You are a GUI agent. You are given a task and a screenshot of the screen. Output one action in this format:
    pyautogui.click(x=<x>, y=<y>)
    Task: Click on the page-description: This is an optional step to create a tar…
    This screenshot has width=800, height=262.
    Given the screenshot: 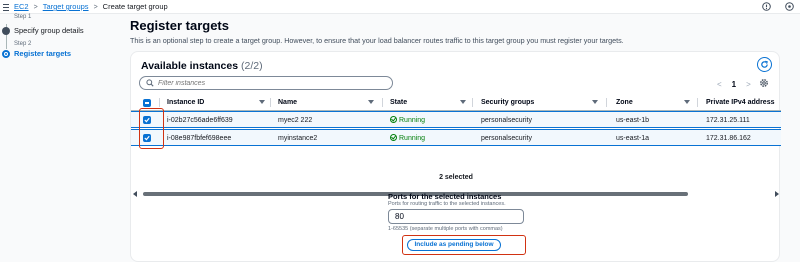 What is the action you would take?
    pyautogui.click(x=377, y=40)
    